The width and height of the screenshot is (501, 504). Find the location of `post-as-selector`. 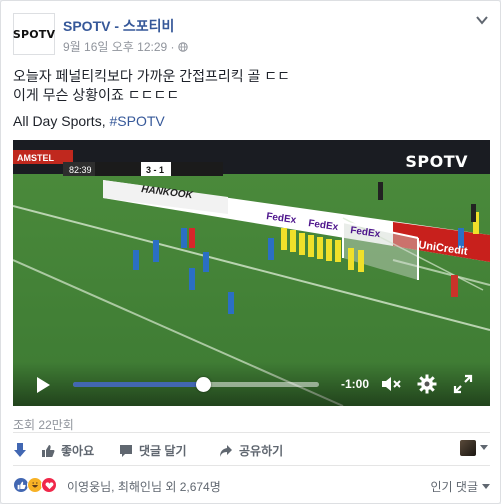

post-as-selector is located at coordinates (474, 448).